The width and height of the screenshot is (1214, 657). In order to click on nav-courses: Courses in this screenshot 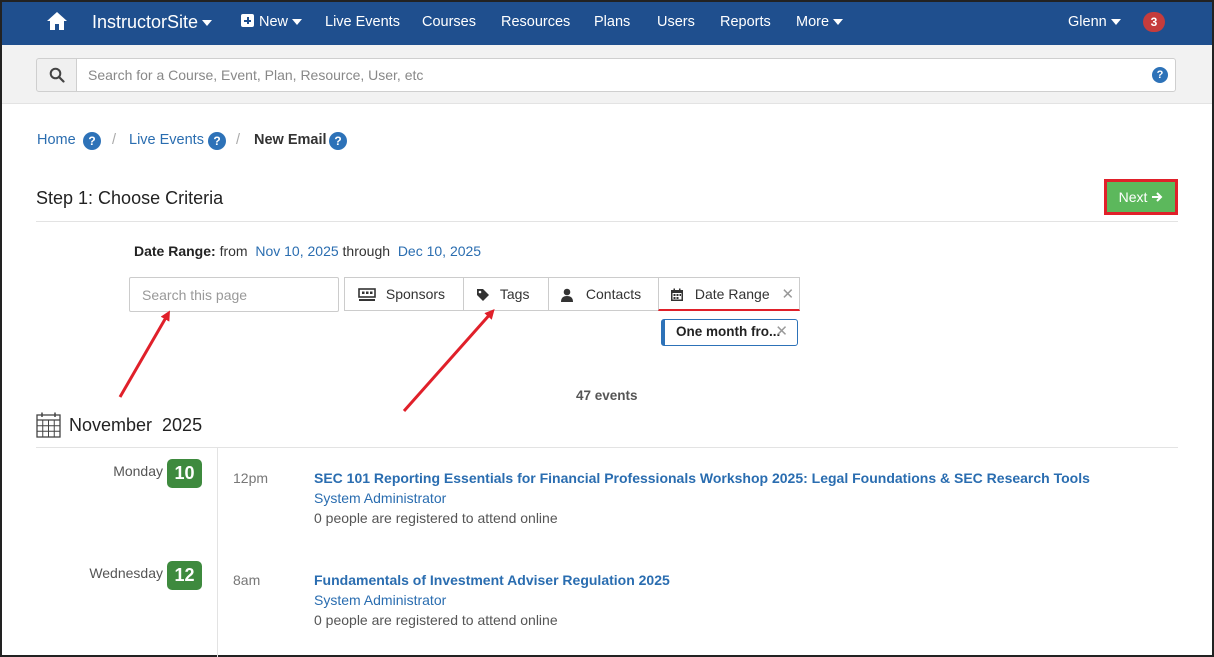, I will do `click(449, 23)`.